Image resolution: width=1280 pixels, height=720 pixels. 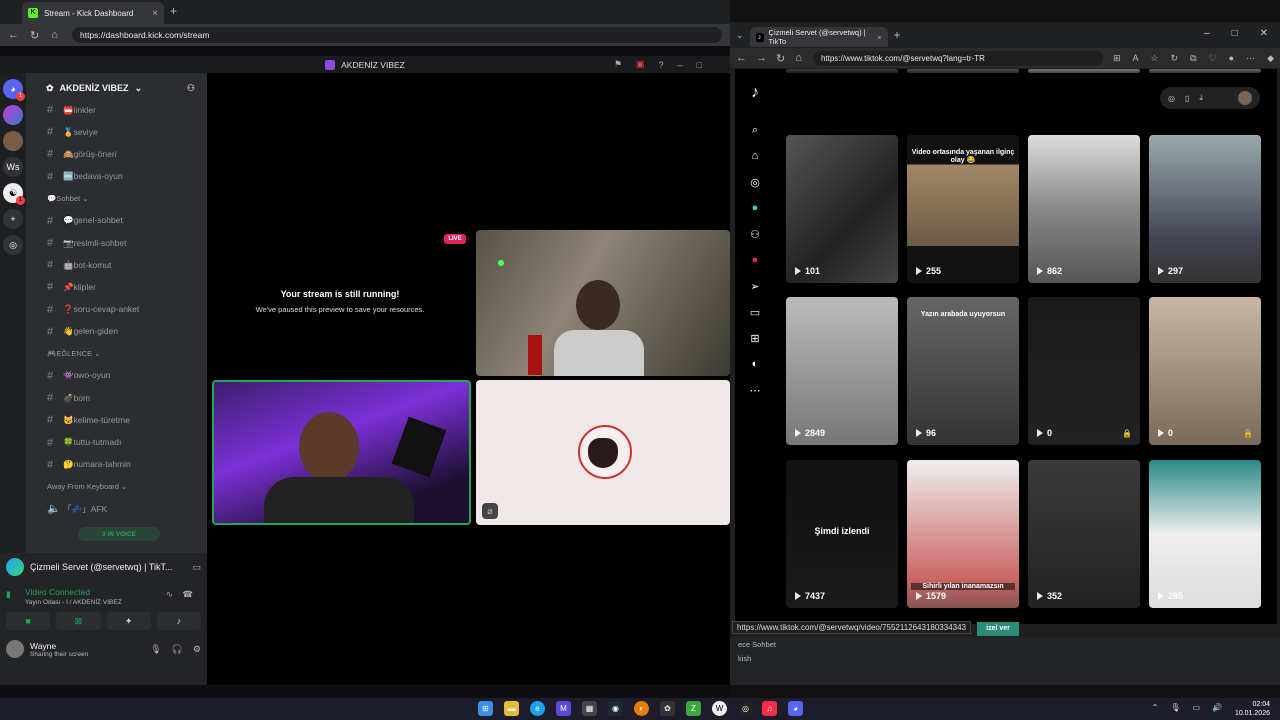 I want to click on discord-icon: ◕, so click(x=795, y=708).